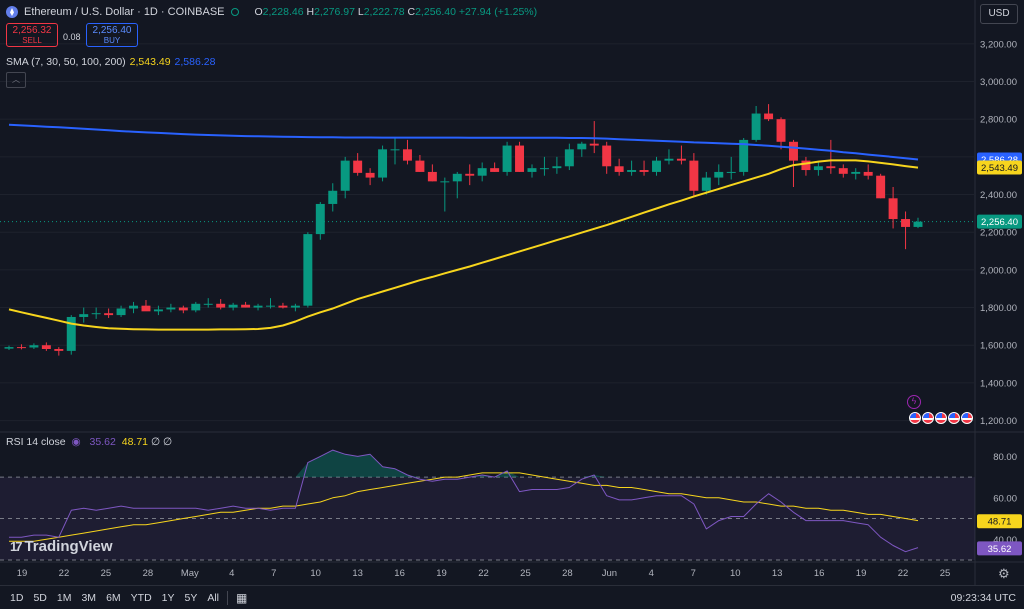 The image size is (1024, 609). I want to click on divider, so click(228, 597).